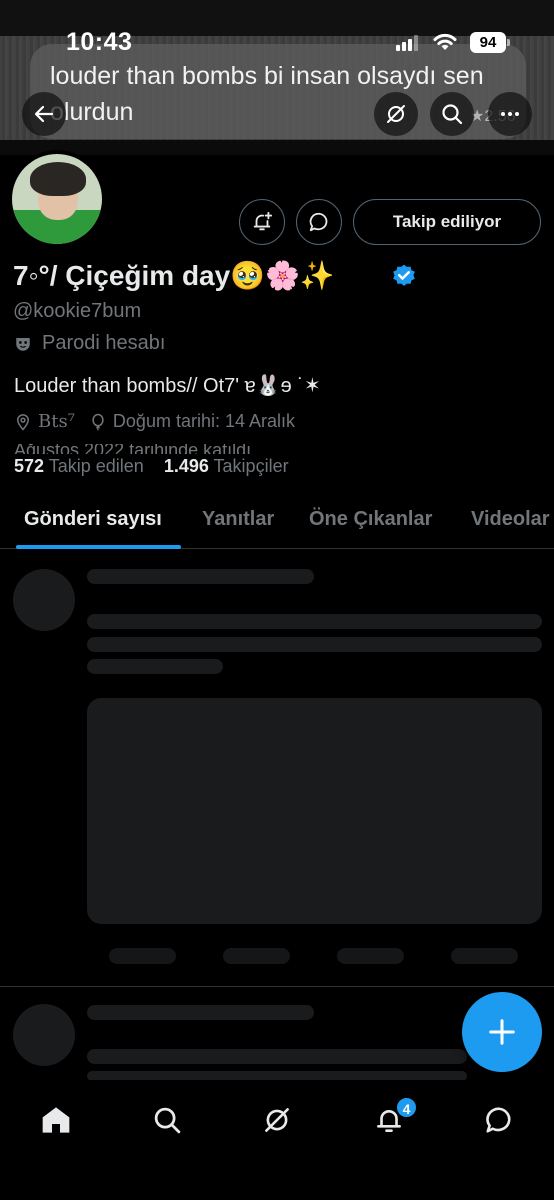  I want to click on cellular-signal-icon, so click(407, 43).